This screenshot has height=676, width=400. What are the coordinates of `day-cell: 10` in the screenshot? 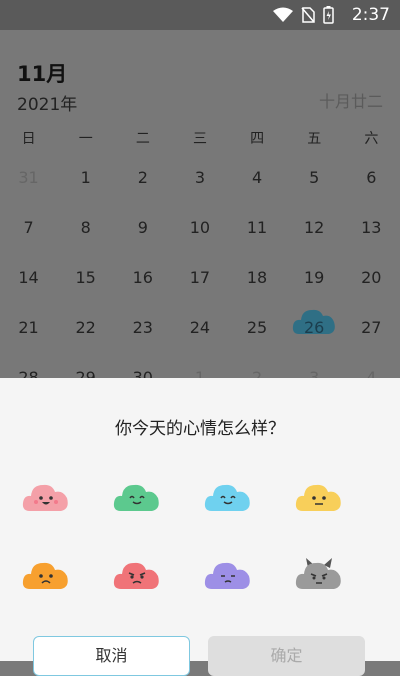 It's located at (199, 243).